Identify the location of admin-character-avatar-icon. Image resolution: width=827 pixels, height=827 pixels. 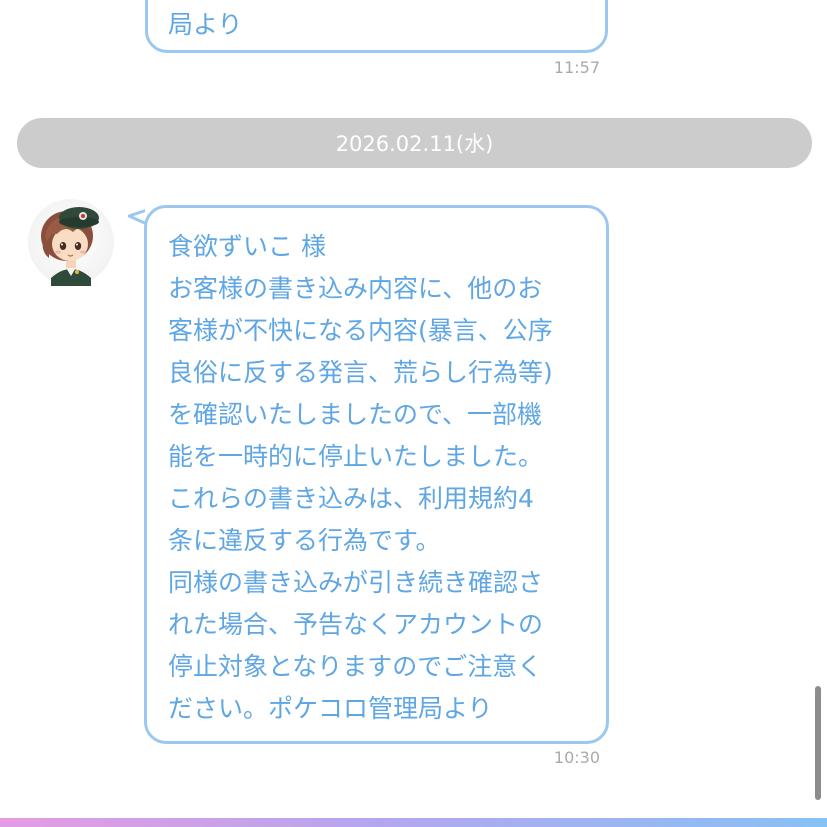
(71, 242).